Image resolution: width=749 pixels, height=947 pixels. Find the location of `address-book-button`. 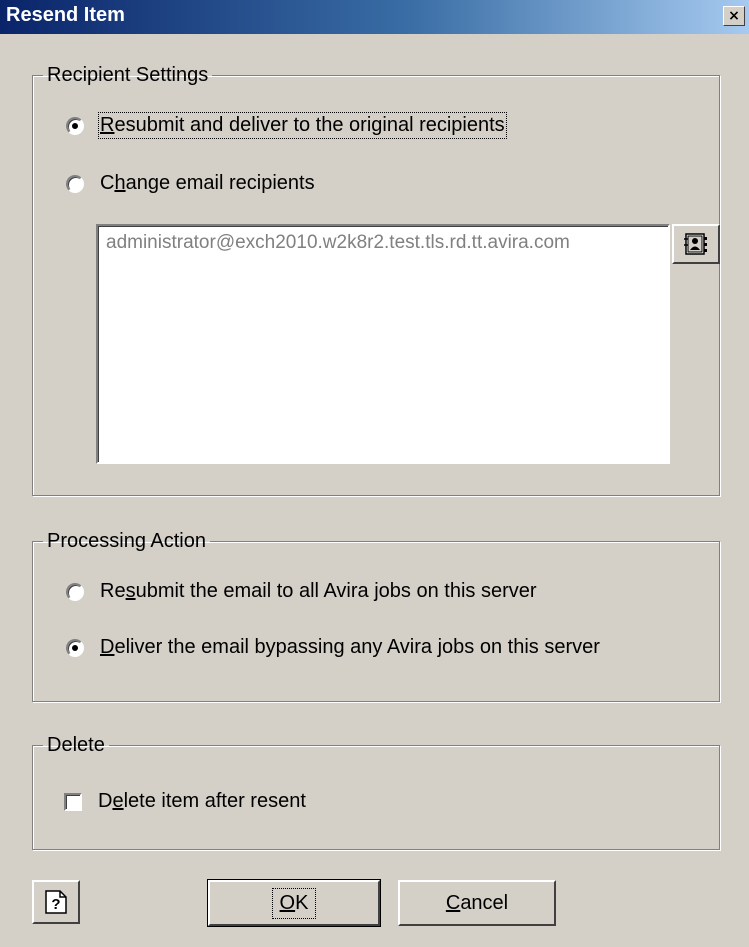

address-book-button is located at coordinates (696, 244).